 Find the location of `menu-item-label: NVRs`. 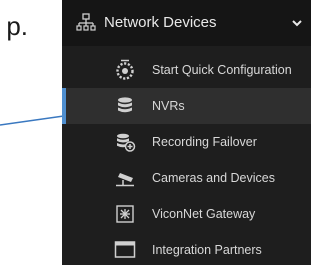

menu-item-label: NVRs is located at coordinates (168, 106).